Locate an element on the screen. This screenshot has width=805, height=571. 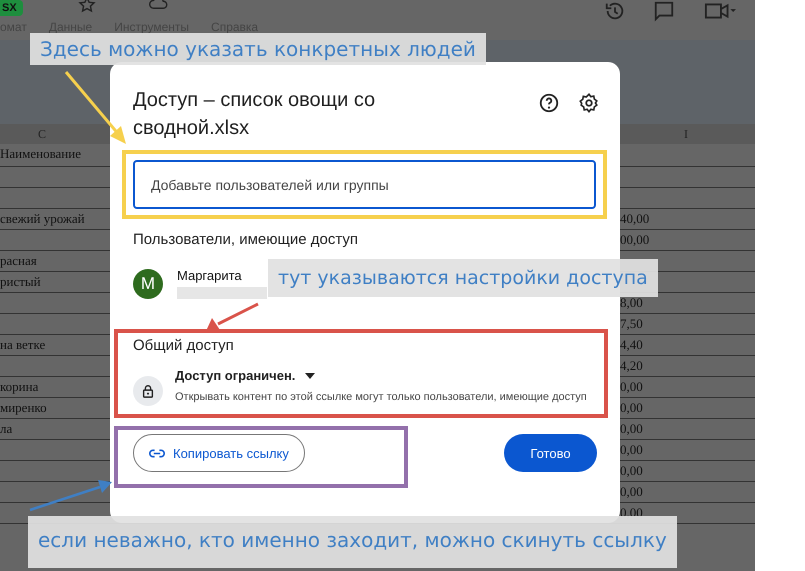
column-header: C is located at coordinates (42, 134).